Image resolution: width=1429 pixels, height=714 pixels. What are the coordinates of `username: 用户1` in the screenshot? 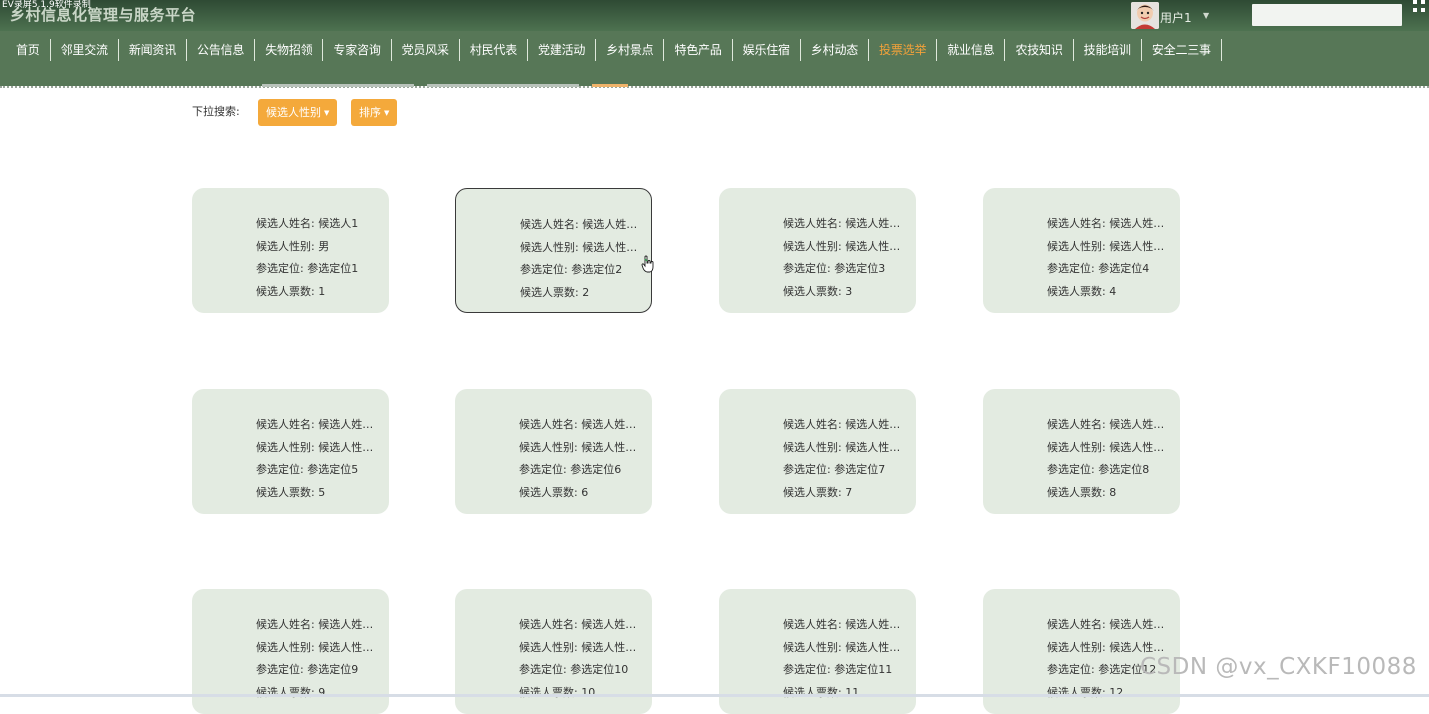 It's located at (1176, 17).